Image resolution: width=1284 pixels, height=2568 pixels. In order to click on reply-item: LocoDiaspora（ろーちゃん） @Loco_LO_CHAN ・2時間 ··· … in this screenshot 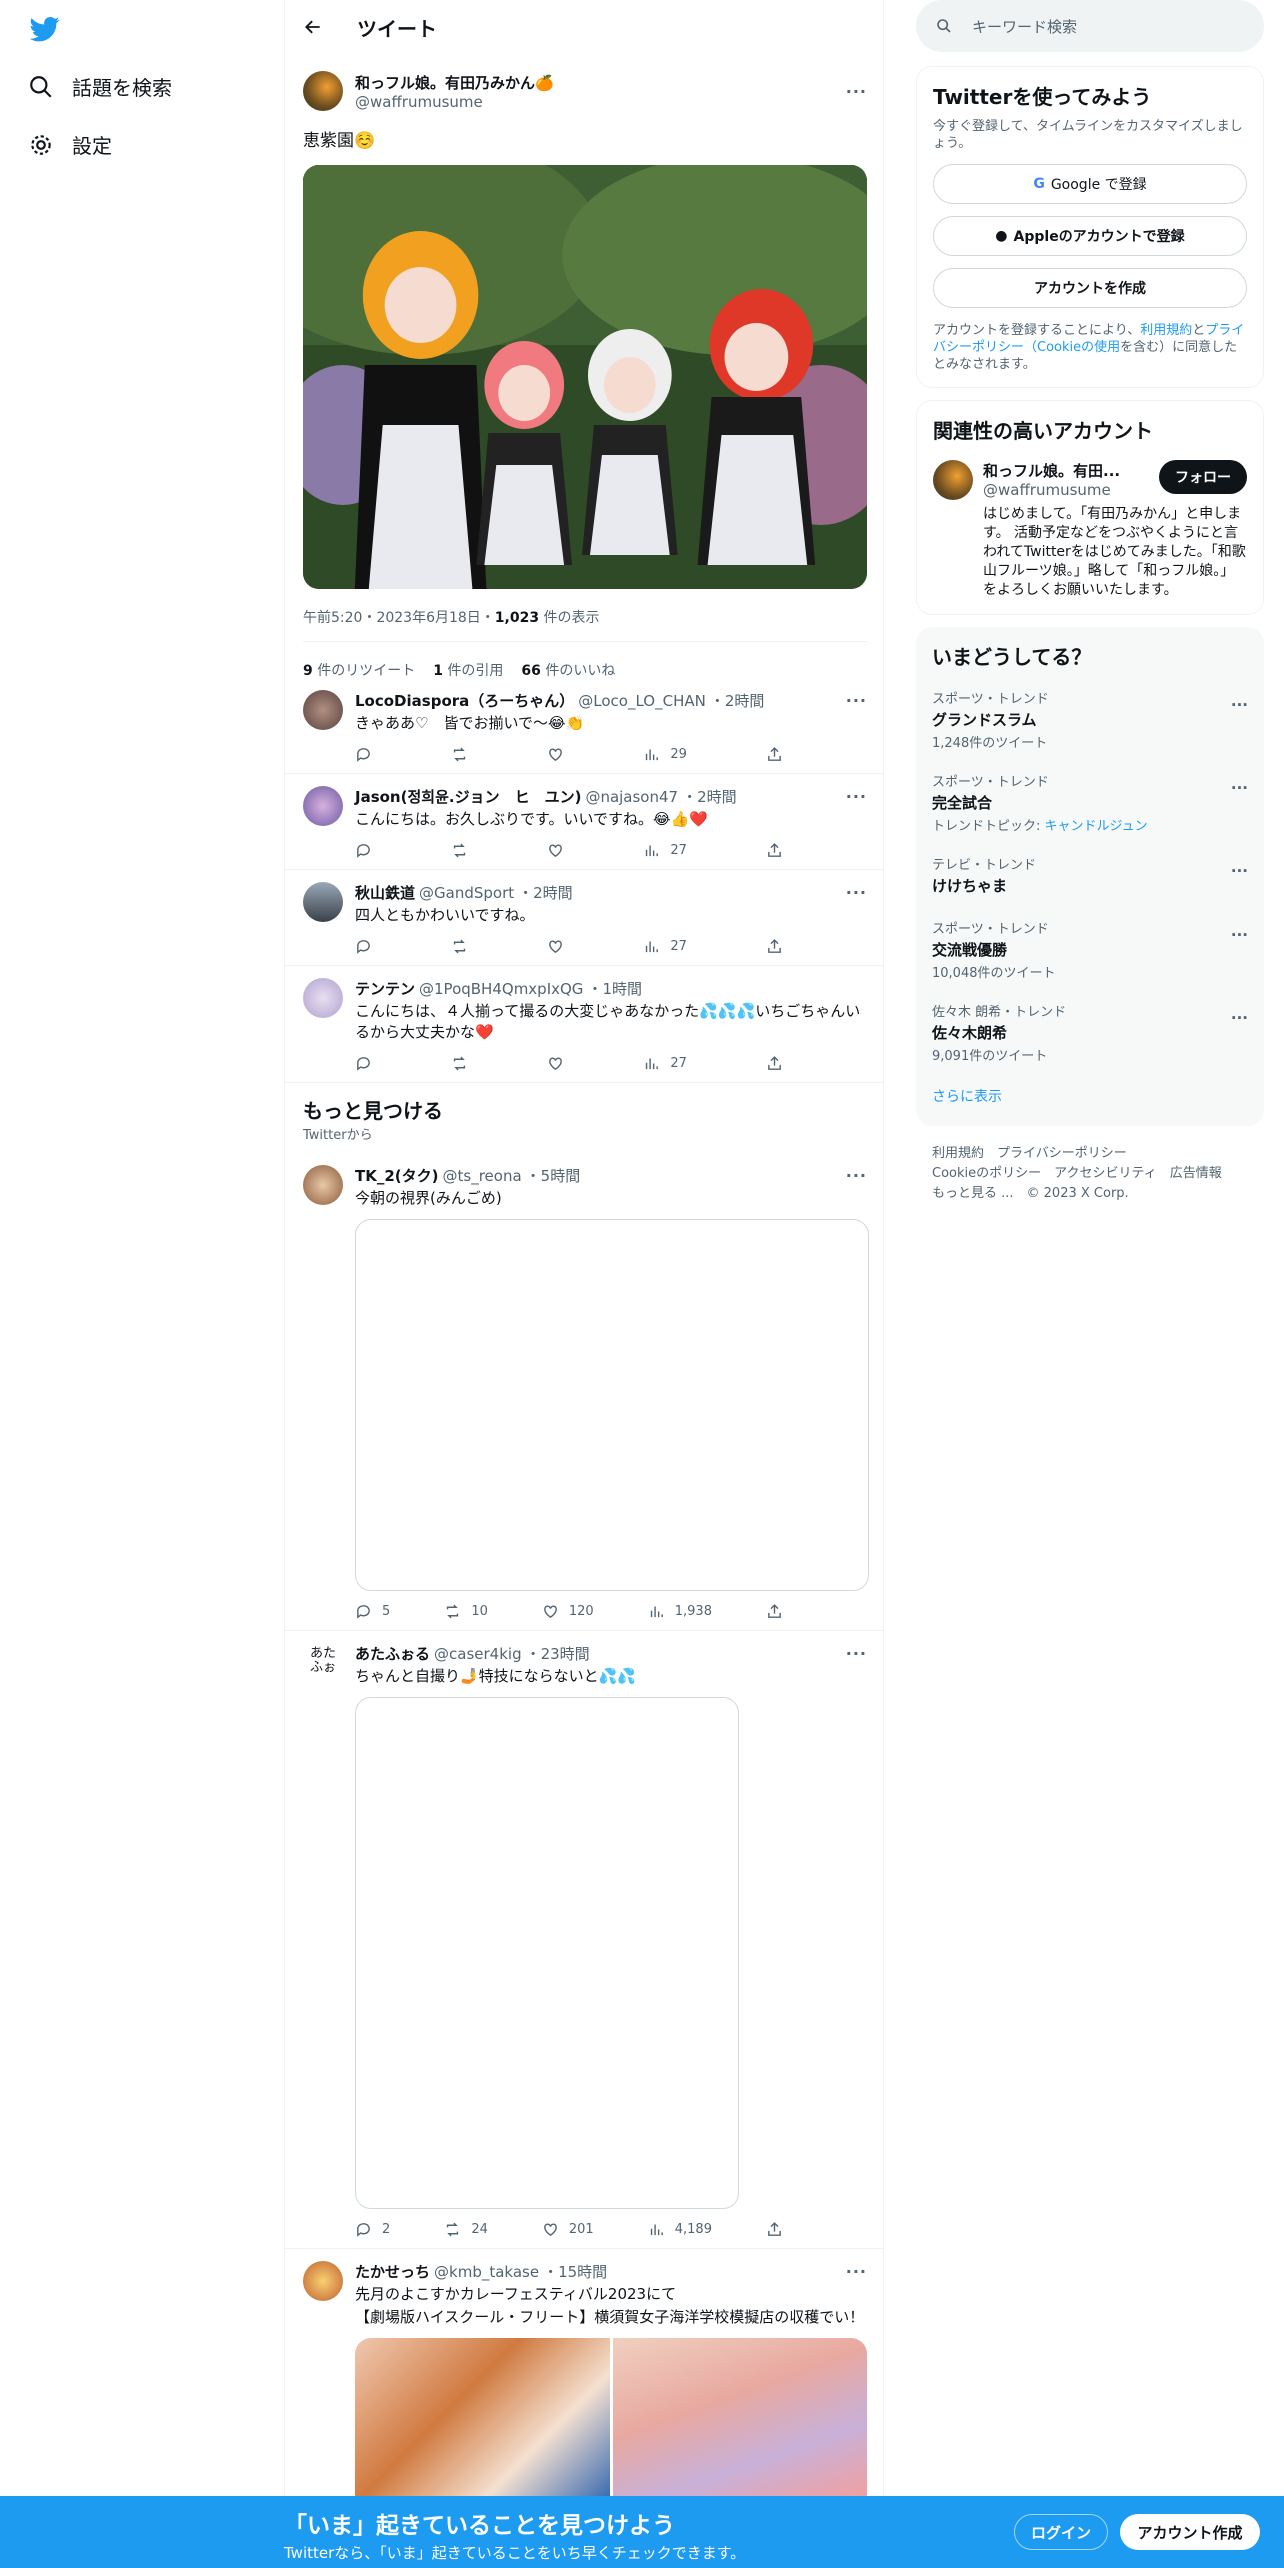, I will do `click(584, 730)`.